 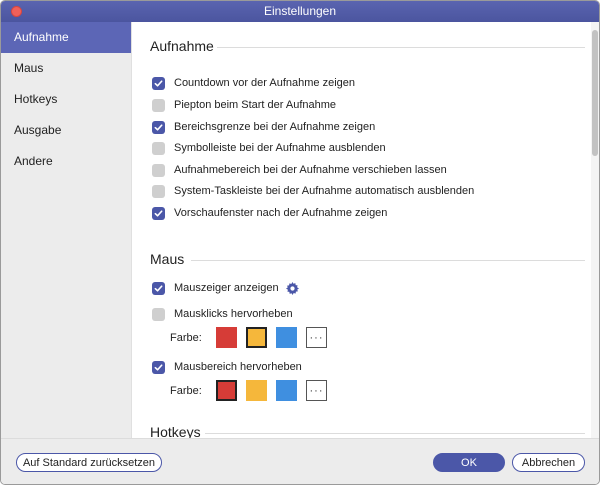 I want to click on option-mausbereich: Mausbereich hervorheben, so click(x=227, y=367).